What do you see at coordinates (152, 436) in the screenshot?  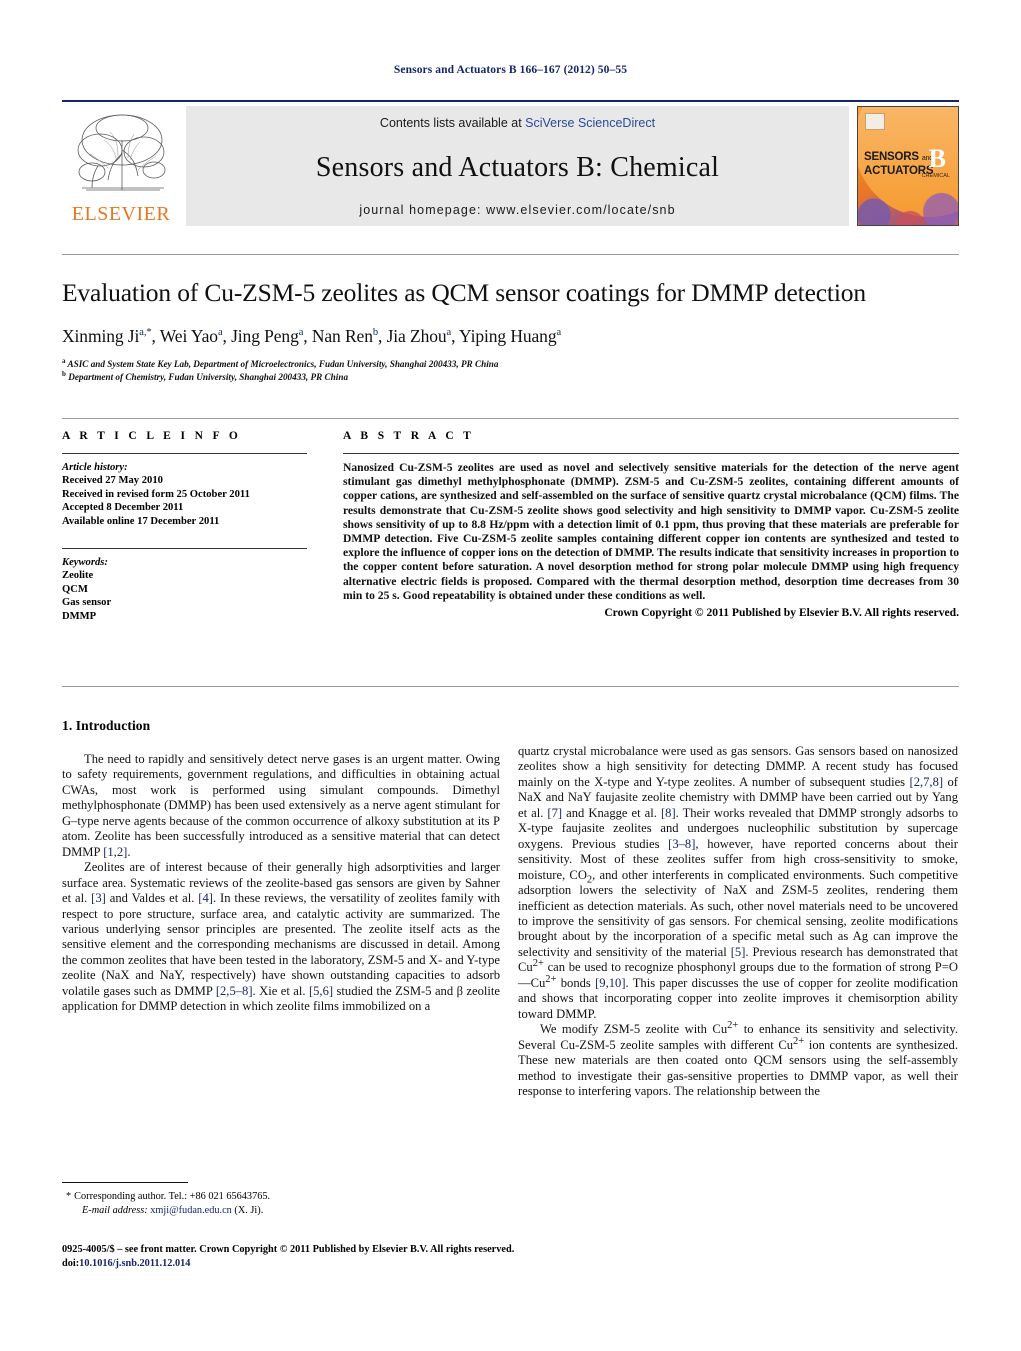 I see `article-info-heading: A R T I C L E I N F O` at bounding box center [152, 436].